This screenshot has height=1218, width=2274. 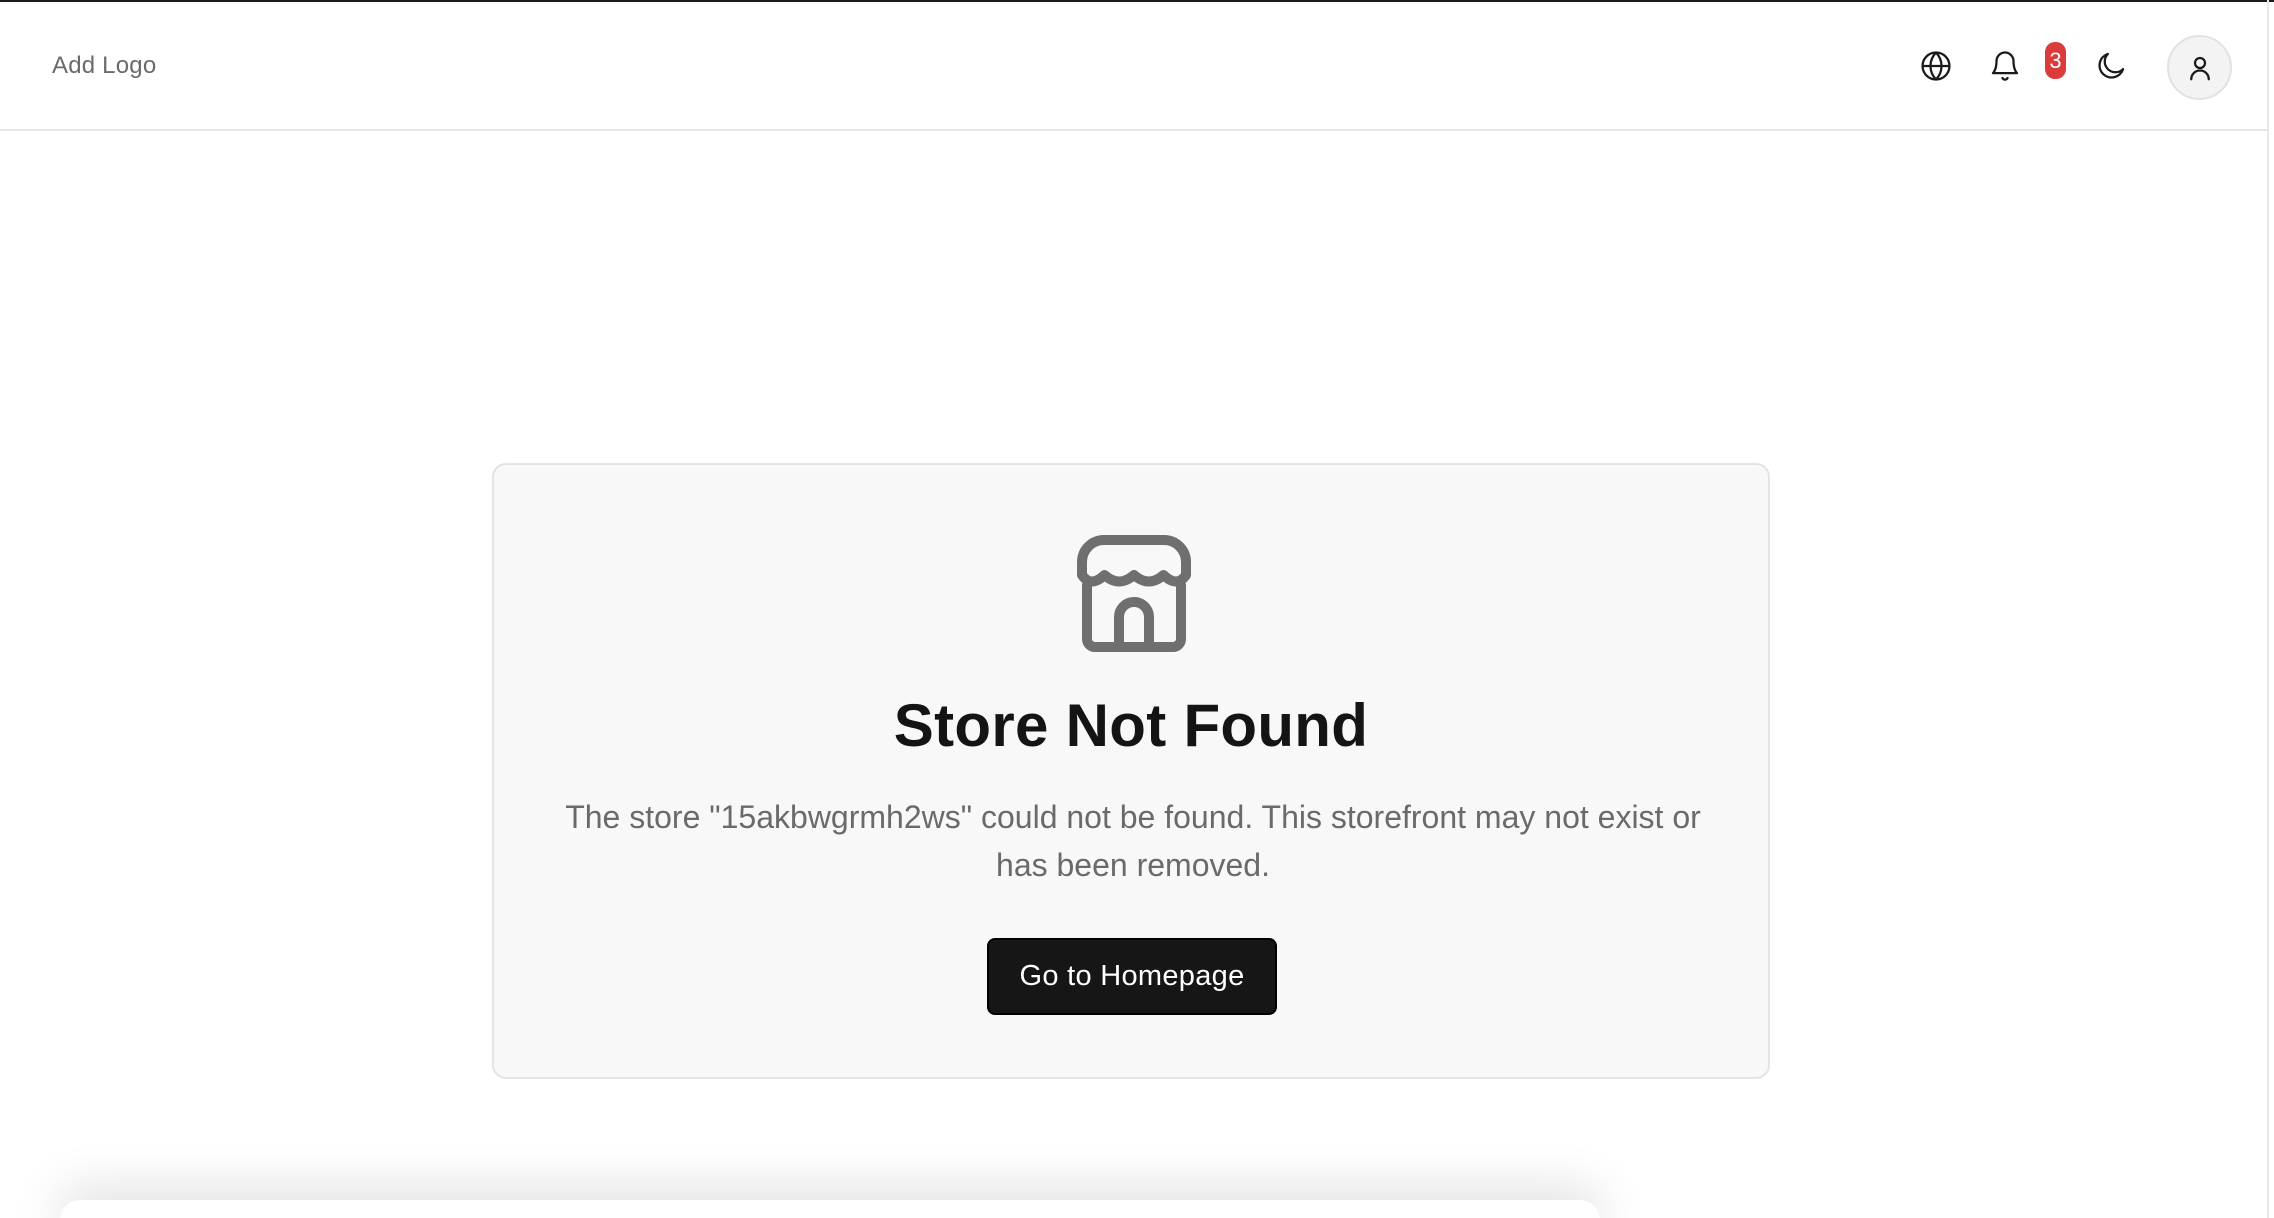 I want to click on language-button, so click(x=1936, y=66).